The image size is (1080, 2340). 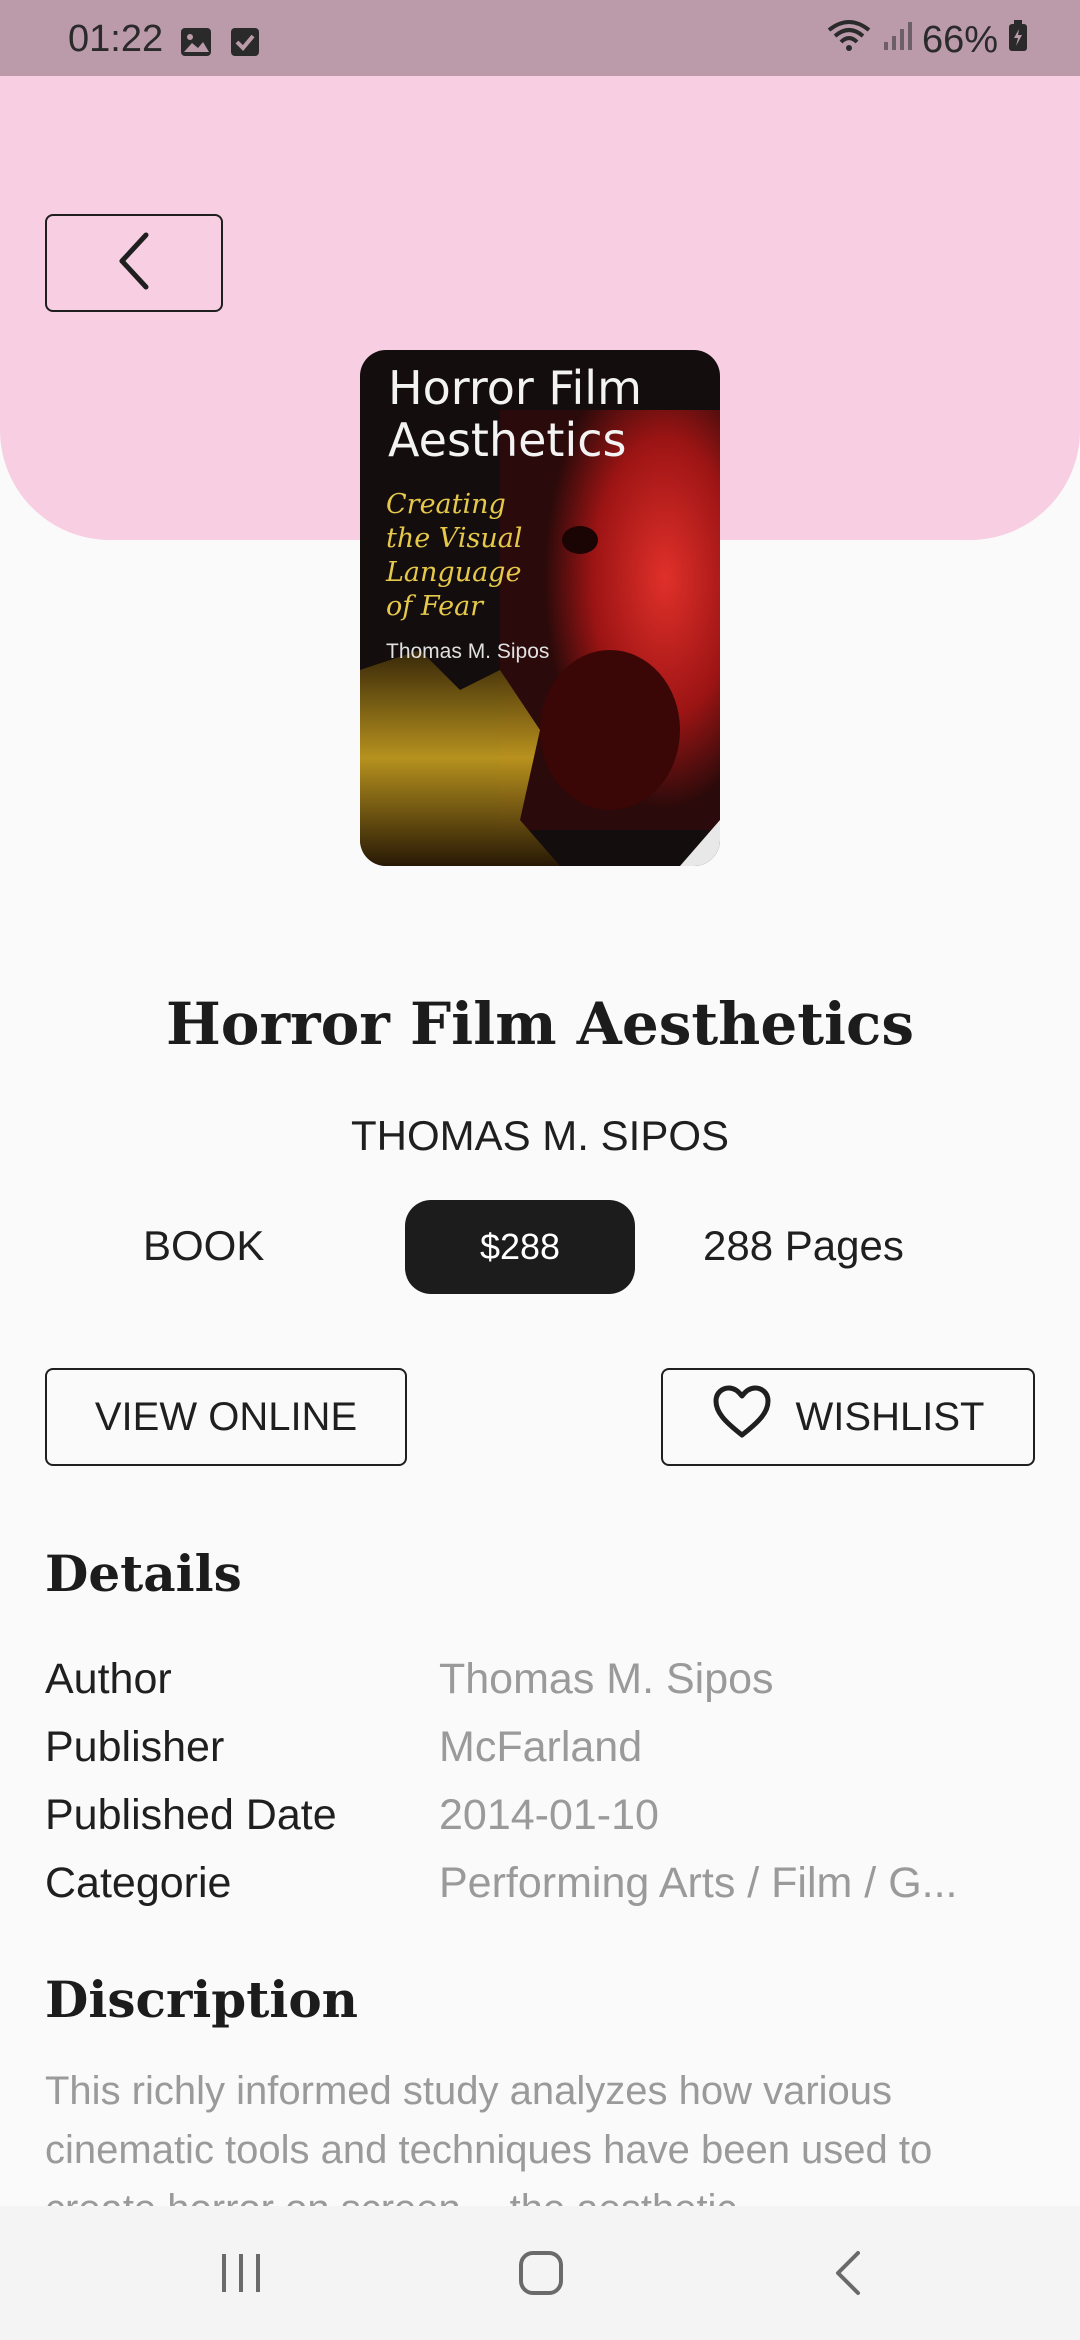 I want to click on cover-author: Thomas M. Sipos, so click(x=468, y=651).